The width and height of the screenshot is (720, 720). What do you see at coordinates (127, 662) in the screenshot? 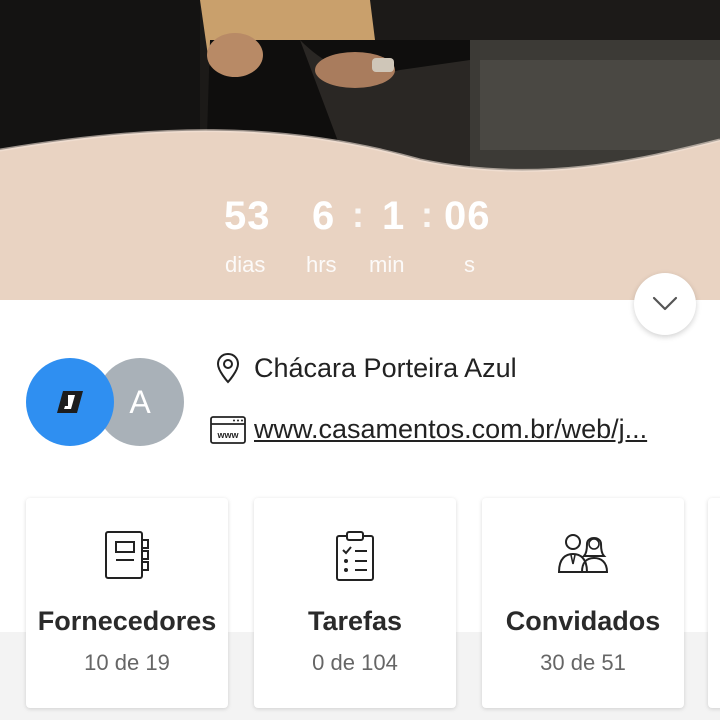
I see `card-vendors-count: 10 de 19` at bounding box center [127, 662].